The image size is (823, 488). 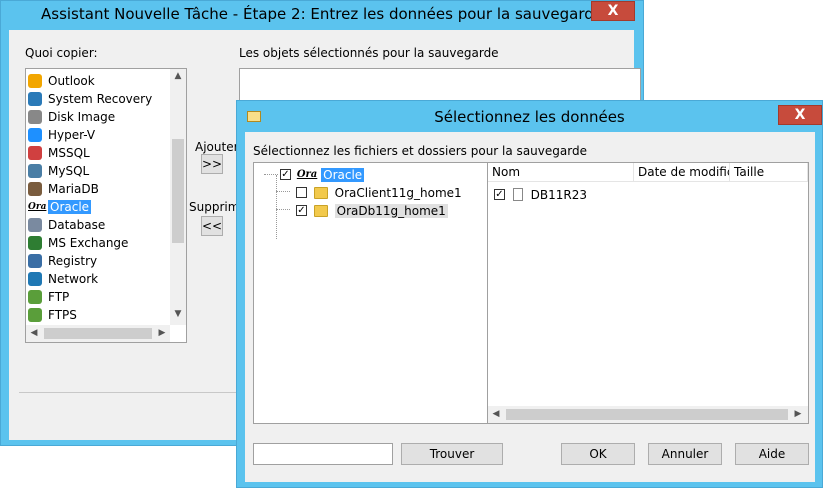 I want to click on file-list-hscrollbar: ◀ ▶, so click(x=648, y=414).